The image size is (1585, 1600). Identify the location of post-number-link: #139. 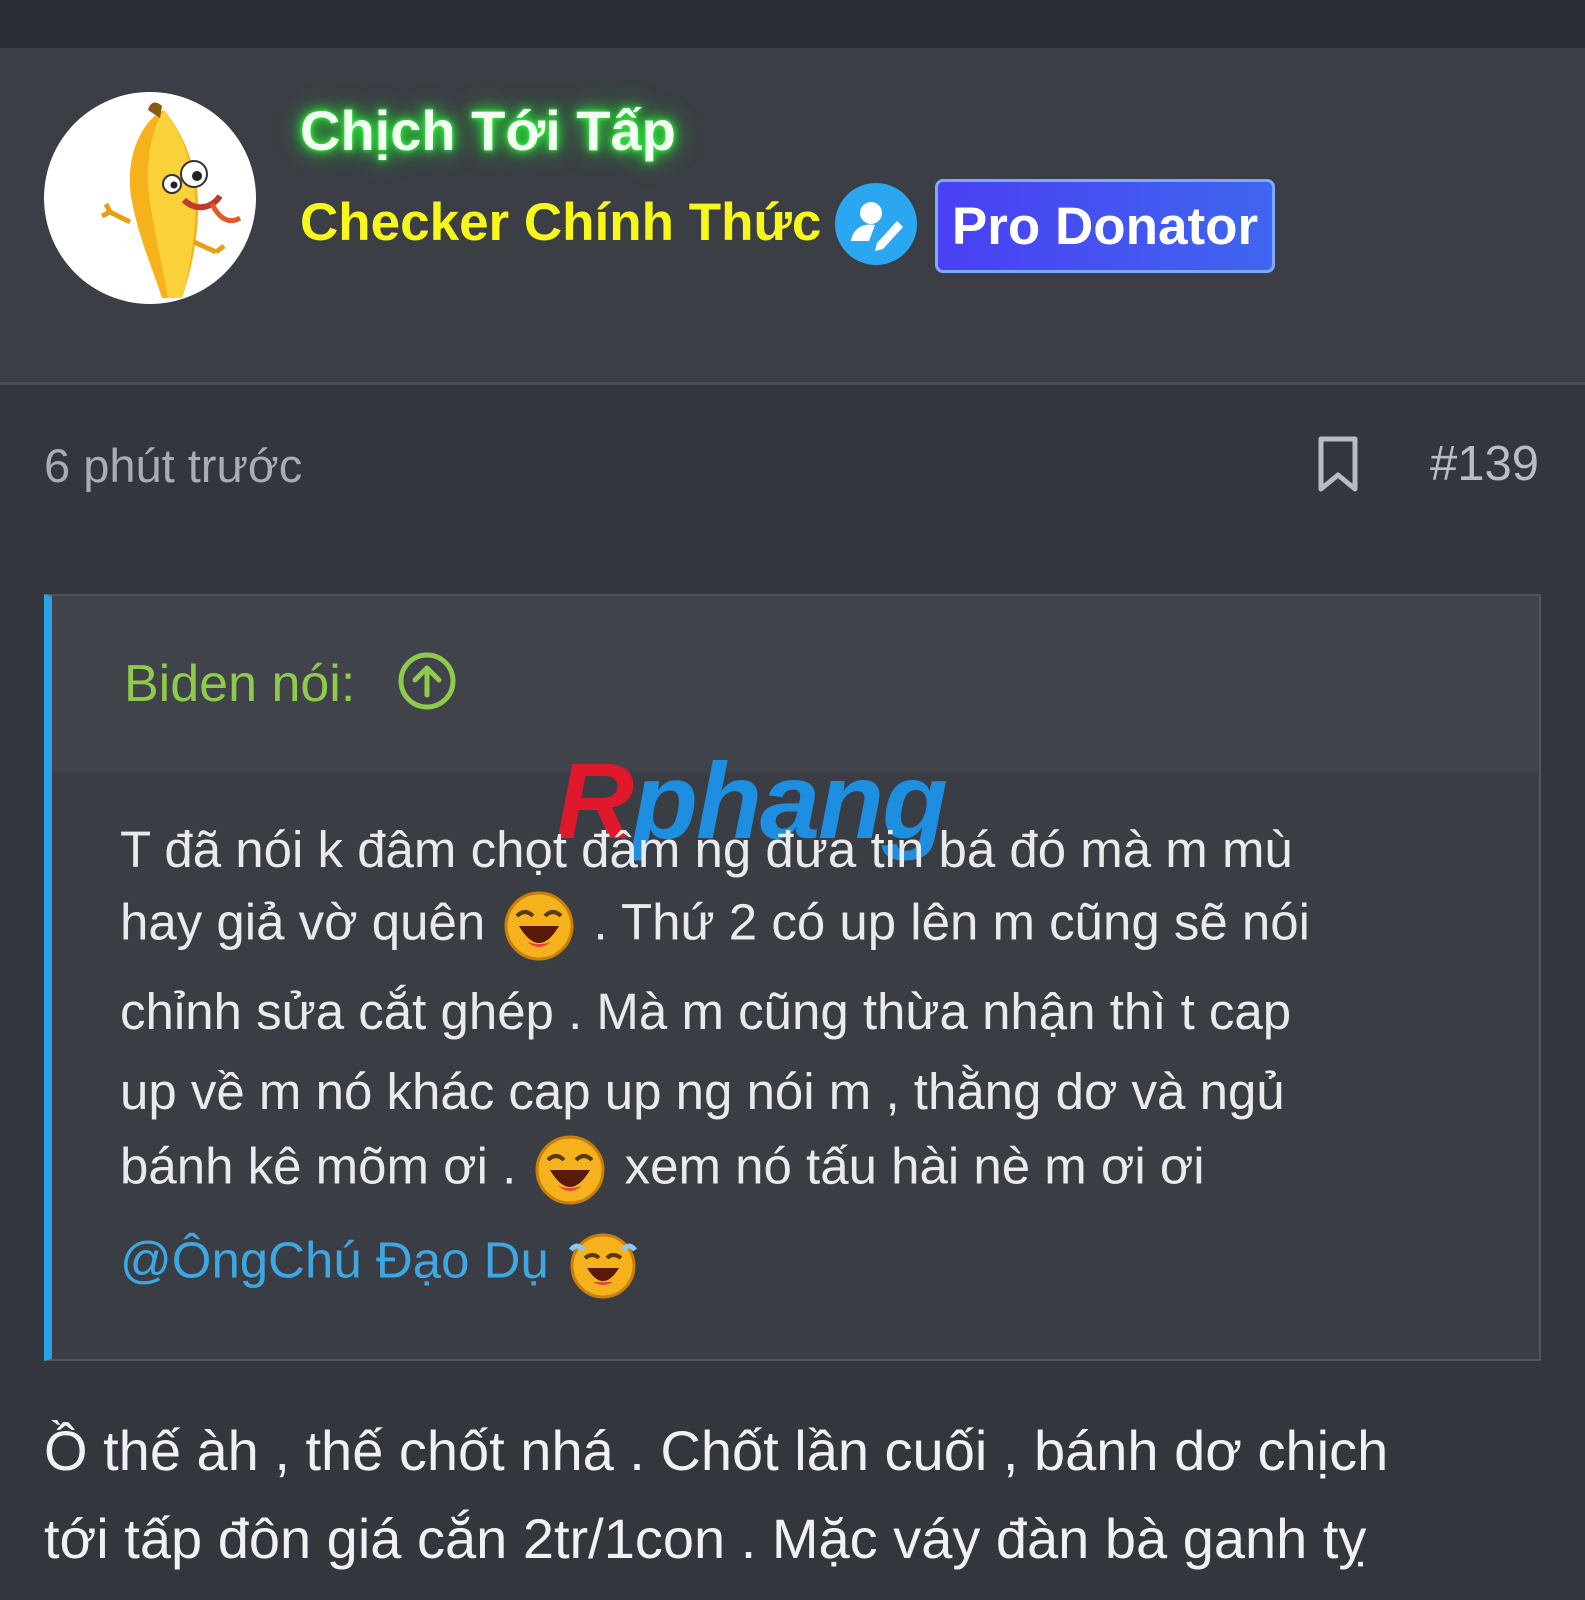
(1484, 464).